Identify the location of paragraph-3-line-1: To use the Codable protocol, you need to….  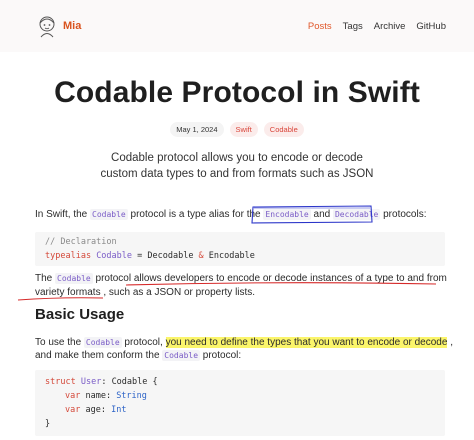
(244, 342).